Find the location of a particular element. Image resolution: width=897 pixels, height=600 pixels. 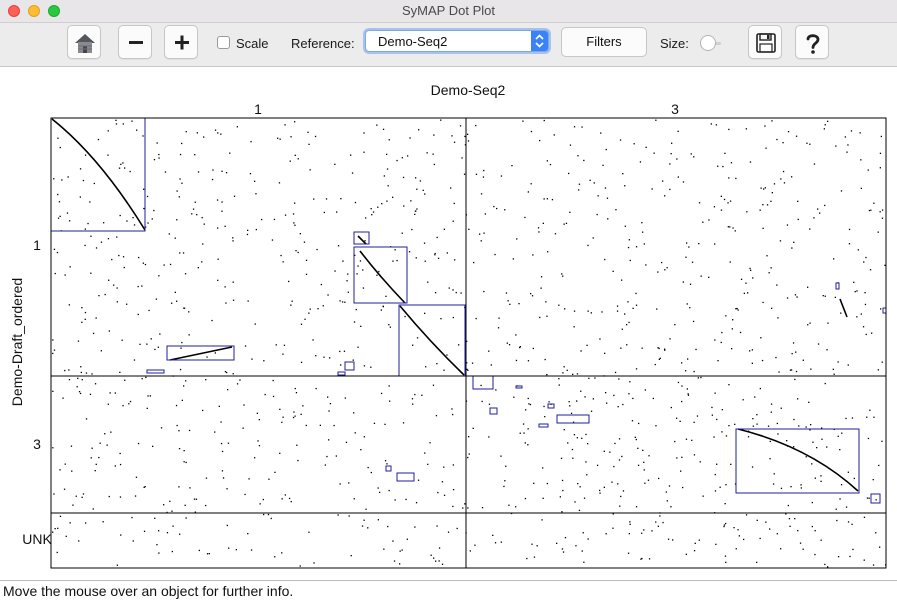

zoom-out-button is located at coordinates (135, 42).